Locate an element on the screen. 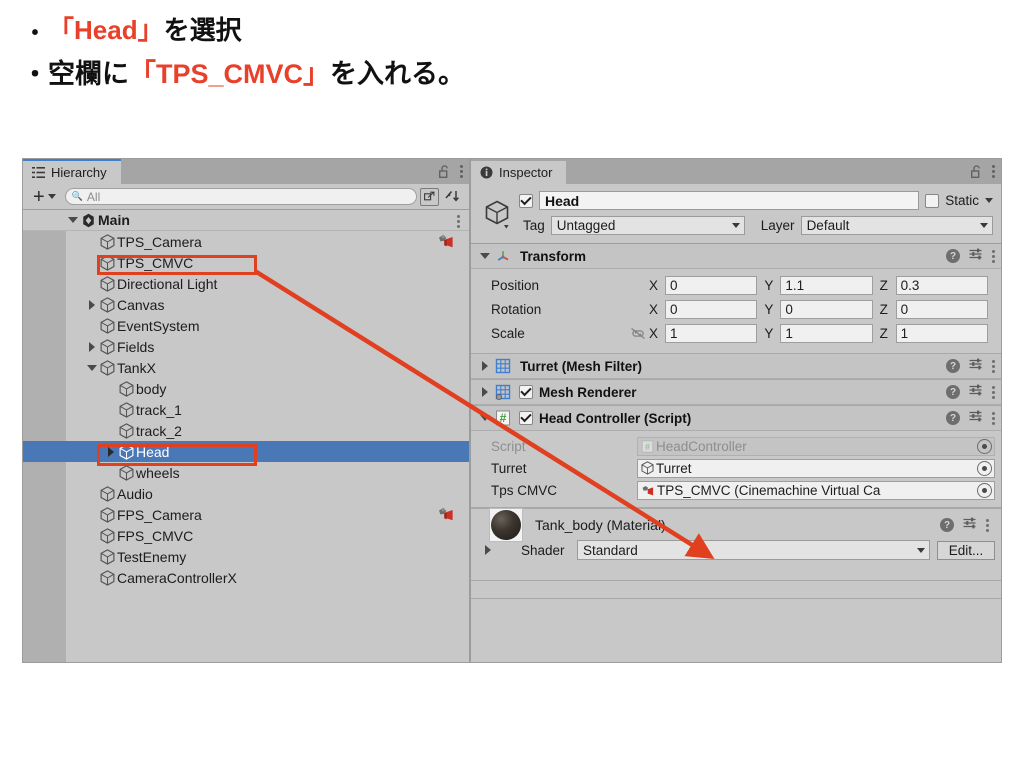  head-controller-enabled-checkbox is located at coordinates (526, 418).